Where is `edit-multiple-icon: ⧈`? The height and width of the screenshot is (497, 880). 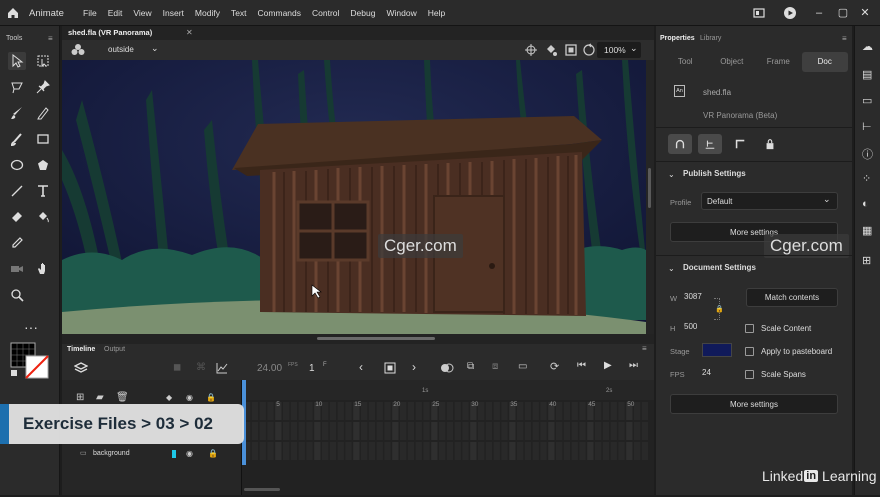 edit-multiple-icon: ⧈ is located at coordinates (495, 366).